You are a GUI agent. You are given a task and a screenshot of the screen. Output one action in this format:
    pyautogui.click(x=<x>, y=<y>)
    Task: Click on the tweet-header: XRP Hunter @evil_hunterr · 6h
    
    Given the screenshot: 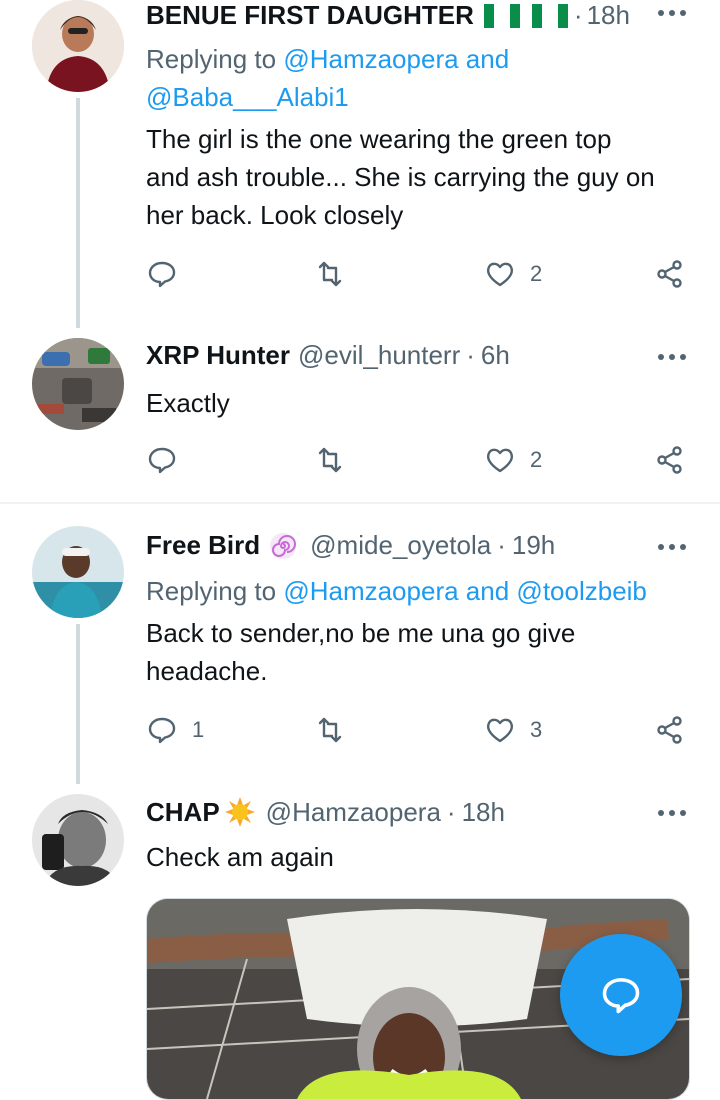 What is the action you would take?
    pyautogui.click(x=328, y=355)
    